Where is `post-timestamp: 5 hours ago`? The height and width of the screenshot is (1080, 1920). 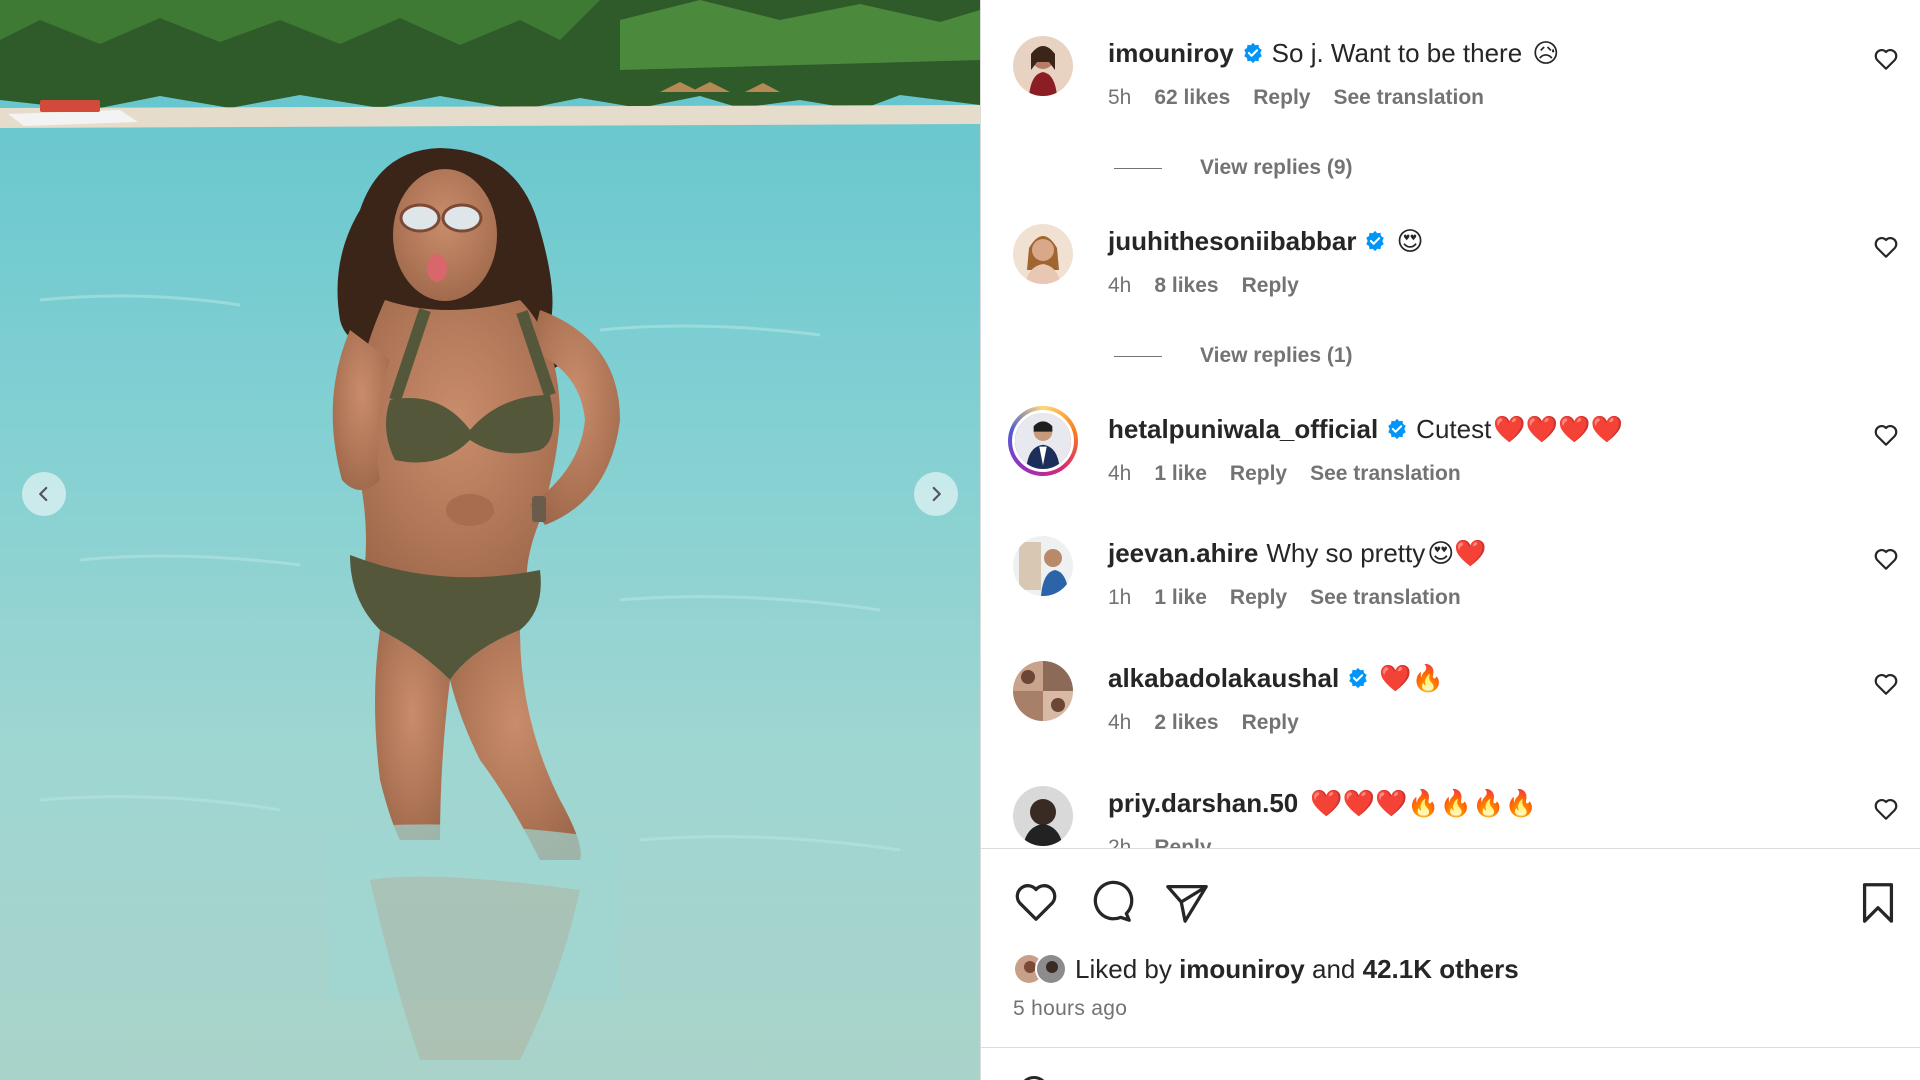 post-timestamp: 5 hours ago is located at coordinates (1070, 1009).